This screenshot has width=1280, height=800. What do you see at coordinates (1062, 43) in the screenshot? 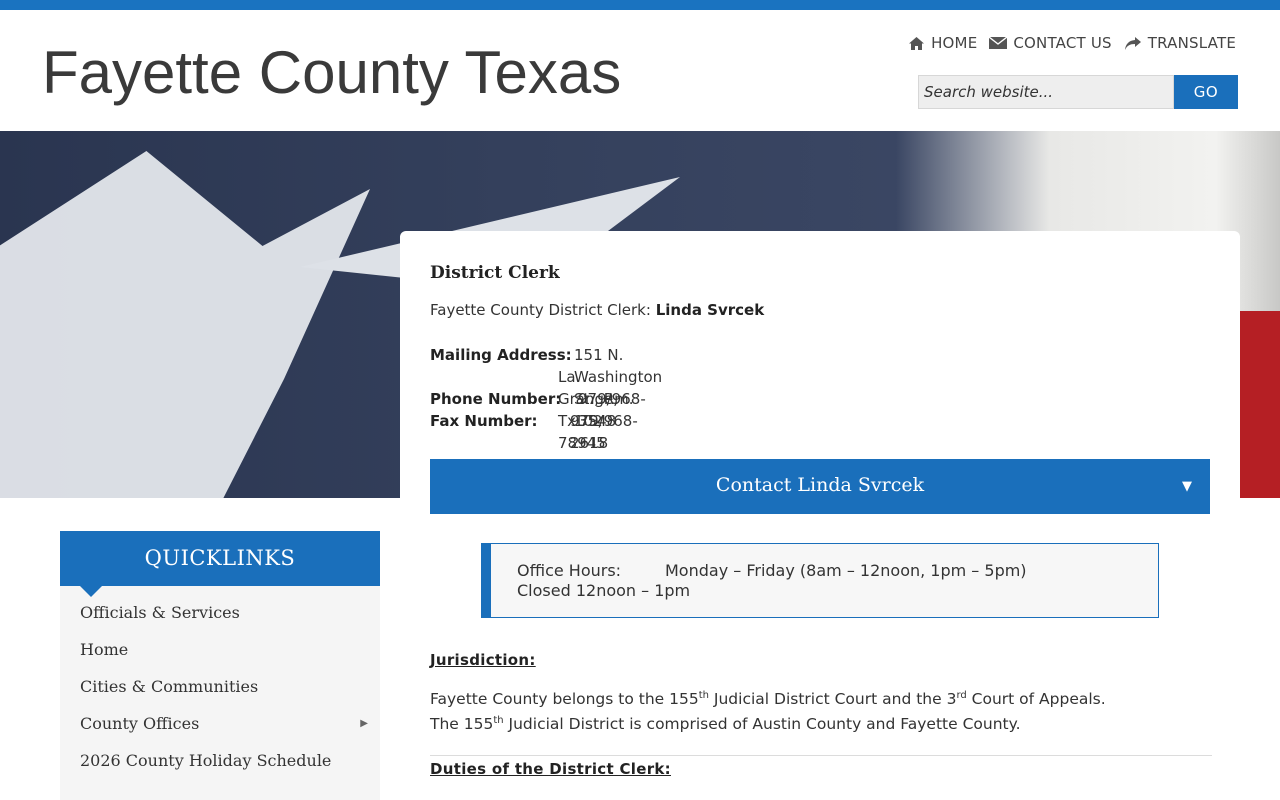
I see `nav-contact-label: CONTACT US` at bounding box center [1062, 43].